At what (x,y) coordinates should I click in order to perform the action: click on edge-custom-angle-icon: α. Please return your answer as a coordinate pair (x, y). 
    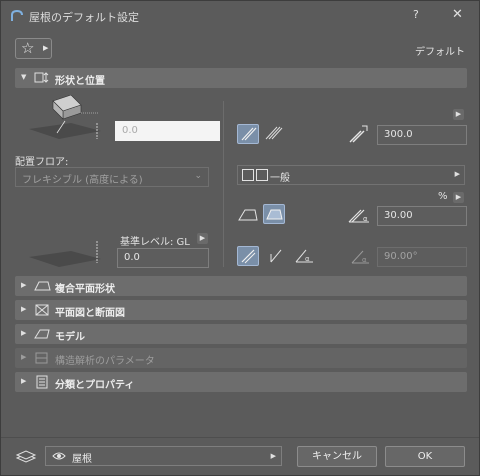
    Looking at the image, I should click on (304, 256).